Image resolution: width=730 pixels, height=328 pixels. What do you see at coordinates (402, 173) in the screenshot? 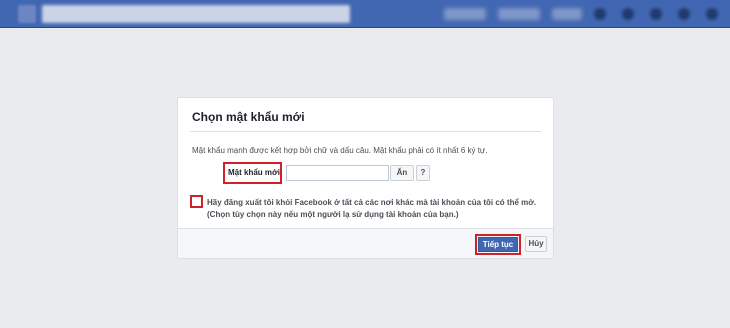
I see `hide-password-button: Ẩn` at bounding box center [402, 173].